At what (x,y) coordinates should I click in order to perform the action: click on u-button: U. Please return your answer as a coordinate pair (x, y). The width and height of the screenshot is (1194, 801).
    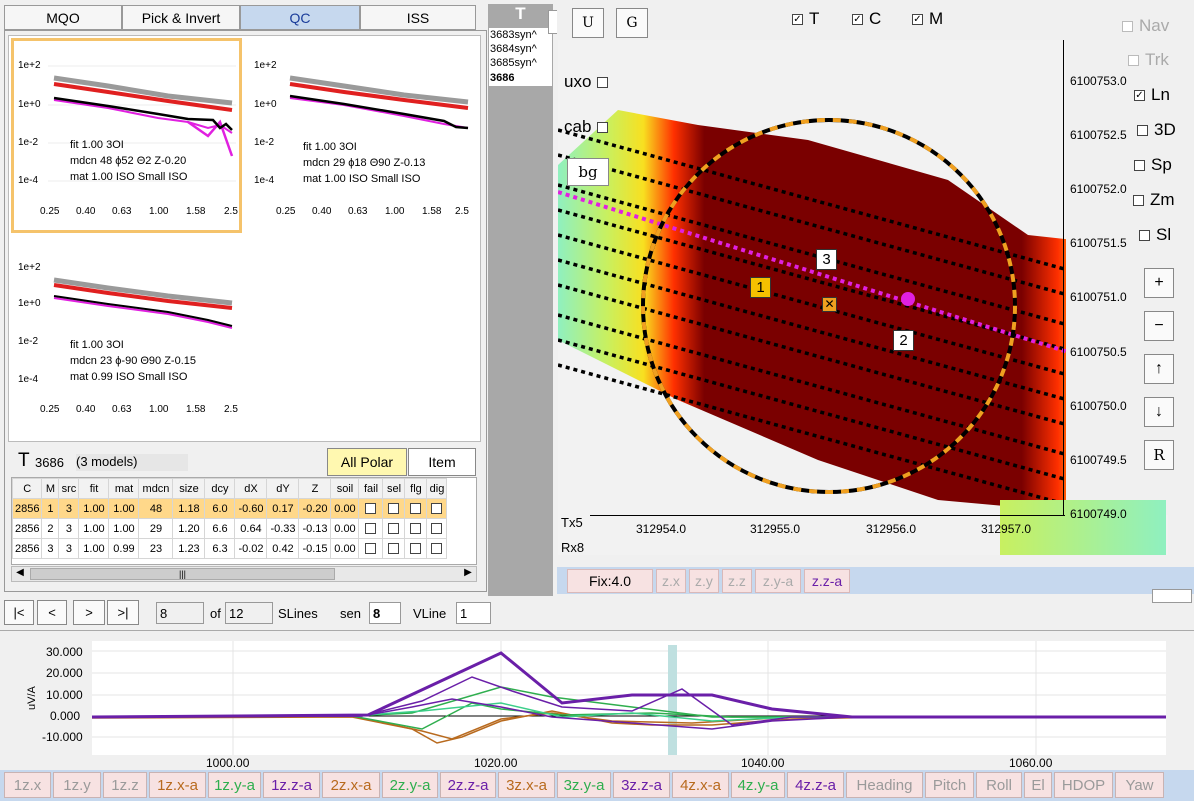
    Looking at the image, I should click on (588, 23).